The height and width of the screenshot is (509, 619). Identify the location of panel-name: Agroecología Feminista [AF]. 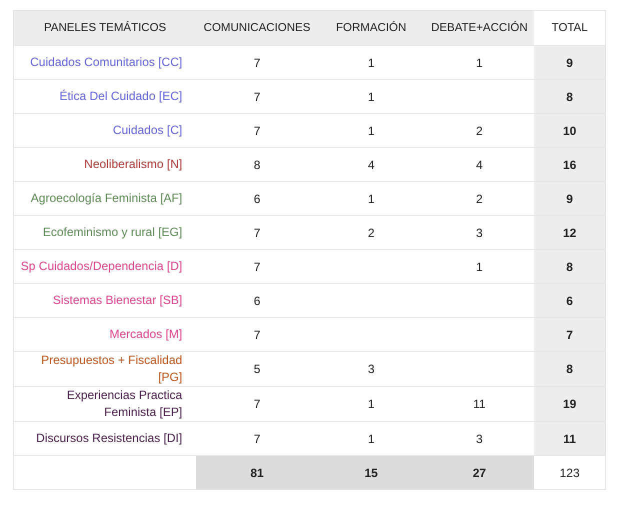
(105, 199).